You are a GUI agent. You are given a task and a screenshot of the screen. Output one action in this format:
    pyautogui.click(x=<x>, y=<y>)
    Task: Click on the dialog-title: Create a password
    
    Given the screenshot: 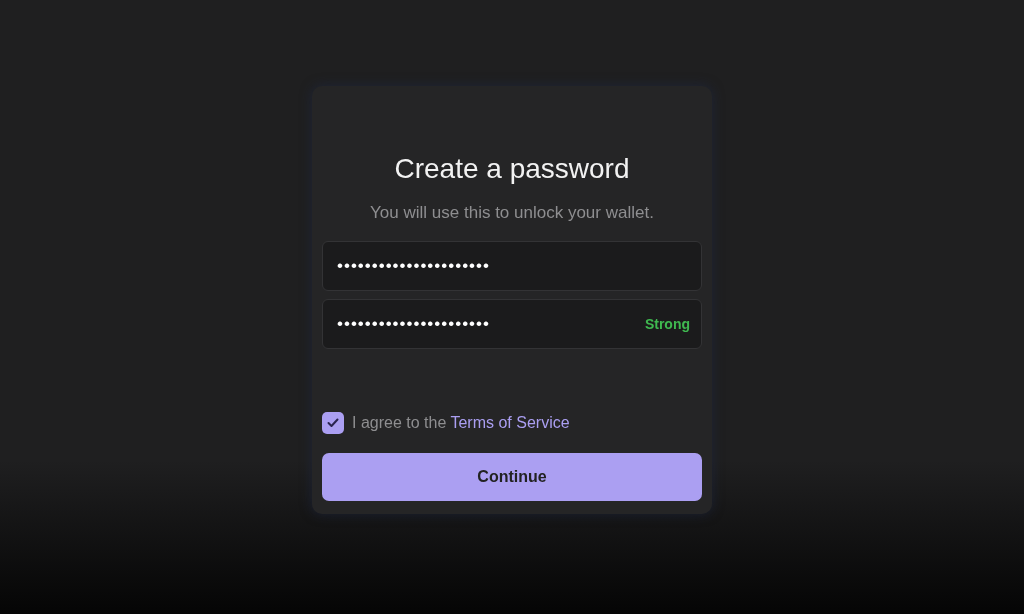 What is the action you would take?
    pyautogui.click(x=512, y=169)
    